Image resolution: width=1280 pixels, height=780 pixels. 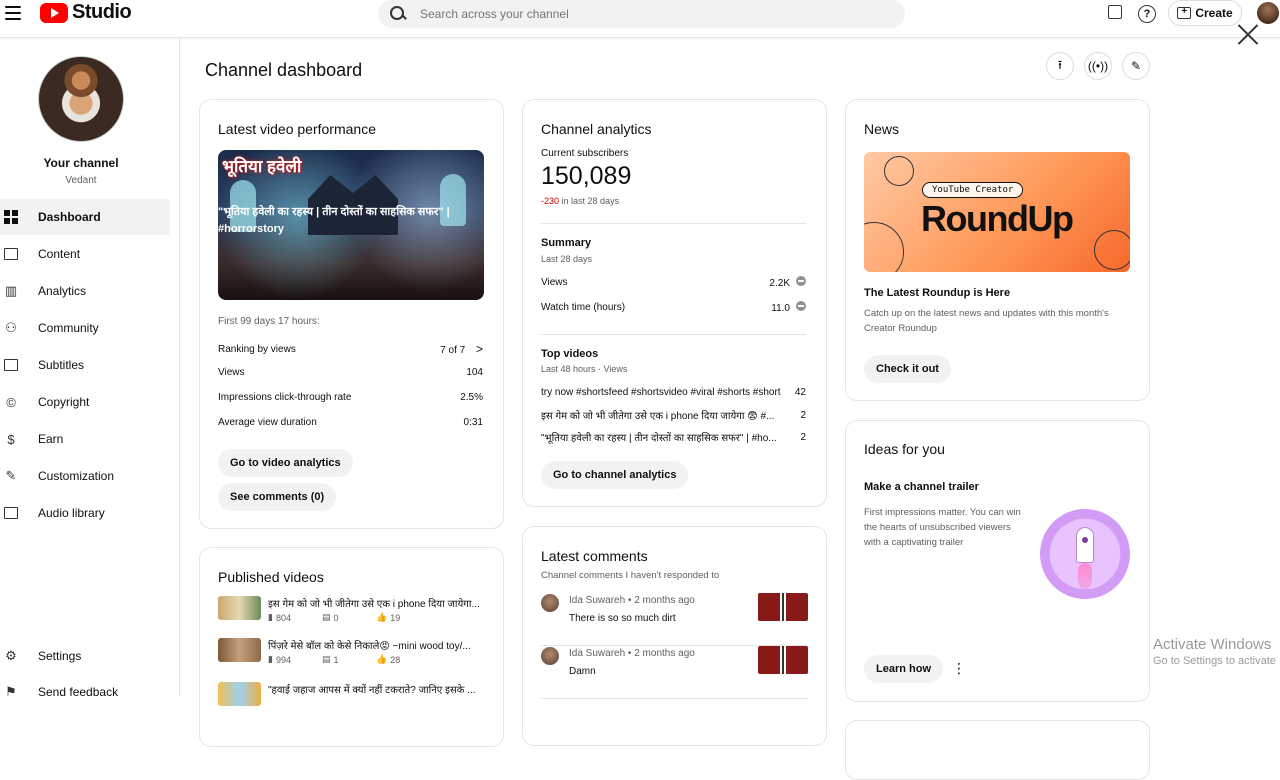 I want to click on news-badge: YouTube Creator, so click(x=973, y=190).